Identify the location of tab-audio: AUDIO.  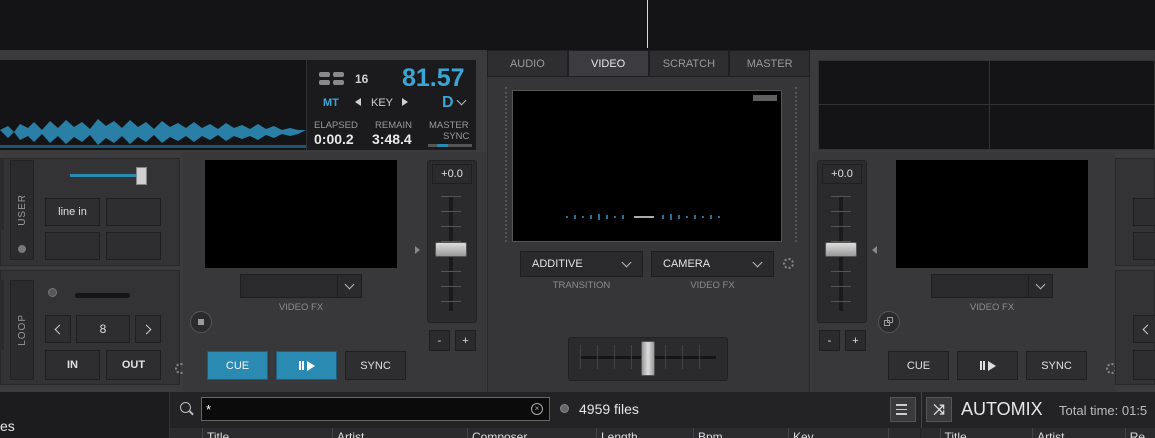
(527, 63).